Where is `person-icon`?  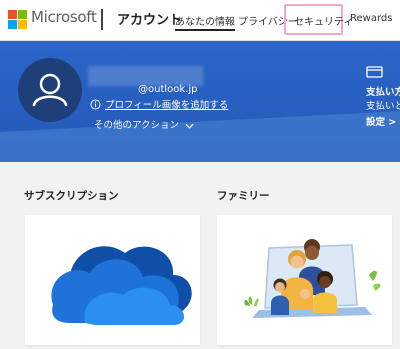 person-icon is located at coordinates (50, 90).